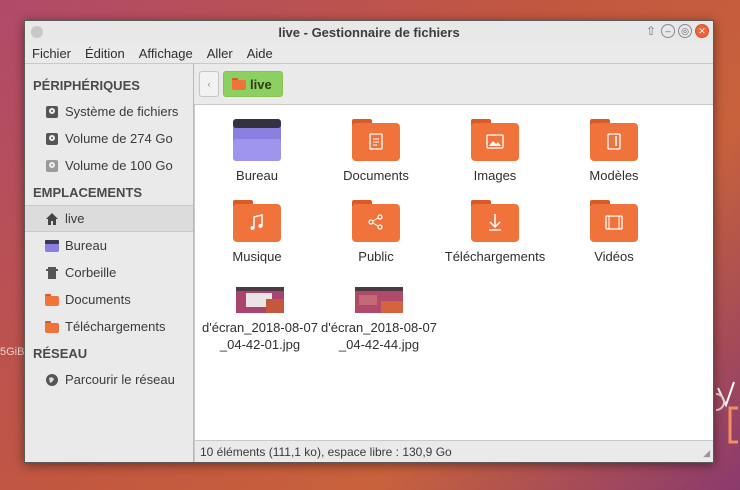 The height and width of the screenshot is (490, 740). Describe the element at coordinates (60, 353) in the screenshot. I see `sidebar-heading-network: RÉSEAU` at that location.